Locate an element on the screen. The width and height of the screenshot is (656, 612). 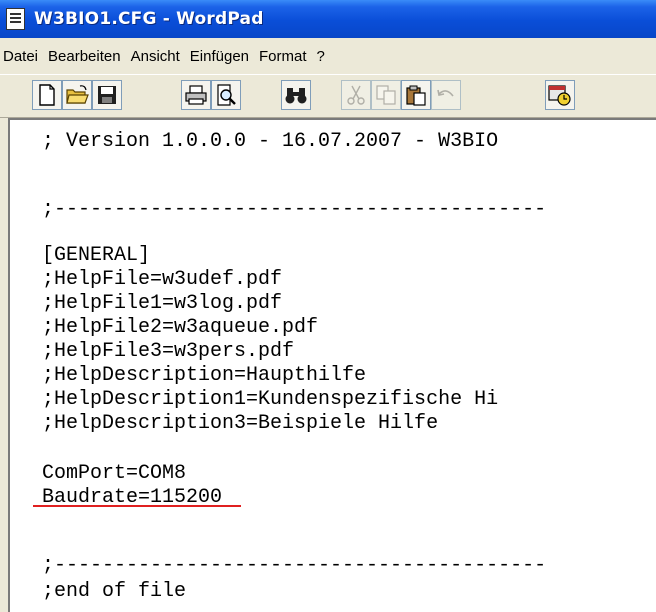
save-button is located at coordinates (107, 95).